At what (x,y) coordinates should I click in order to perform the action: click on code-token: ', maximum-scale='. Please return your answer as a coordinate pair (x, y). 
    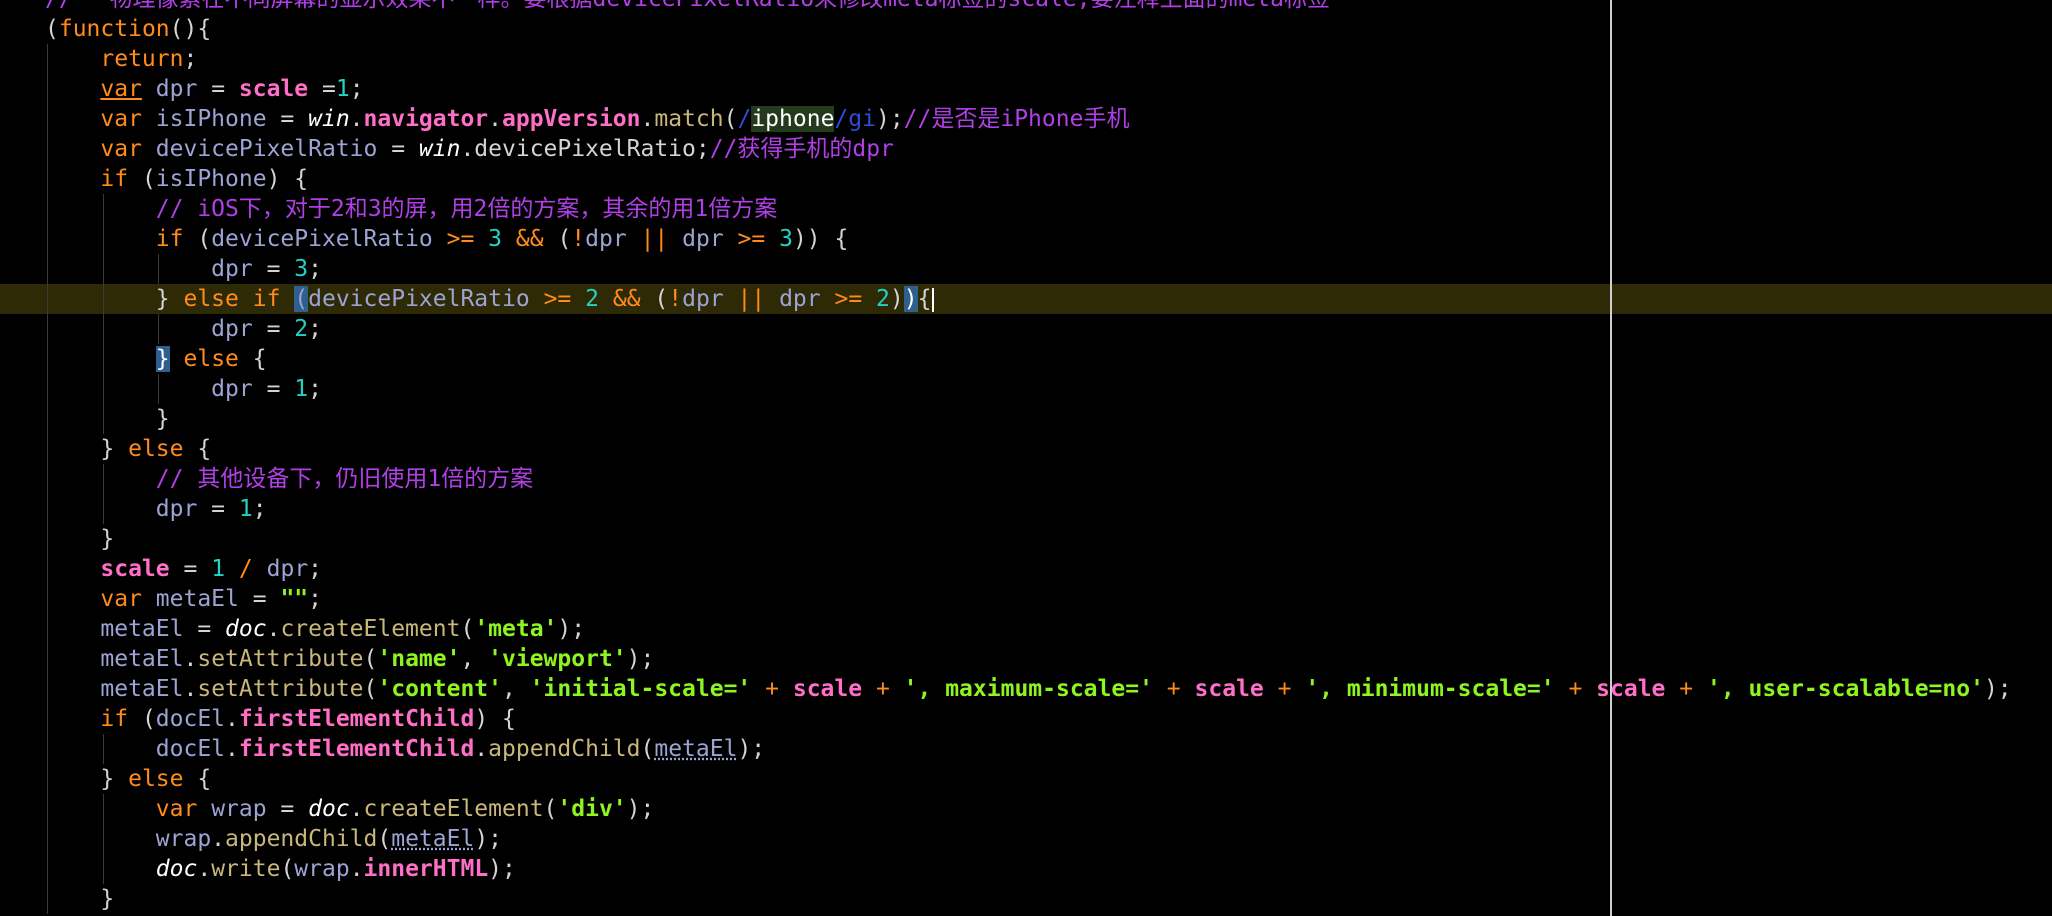
    Looking at the image, I should click on (1028, 689).